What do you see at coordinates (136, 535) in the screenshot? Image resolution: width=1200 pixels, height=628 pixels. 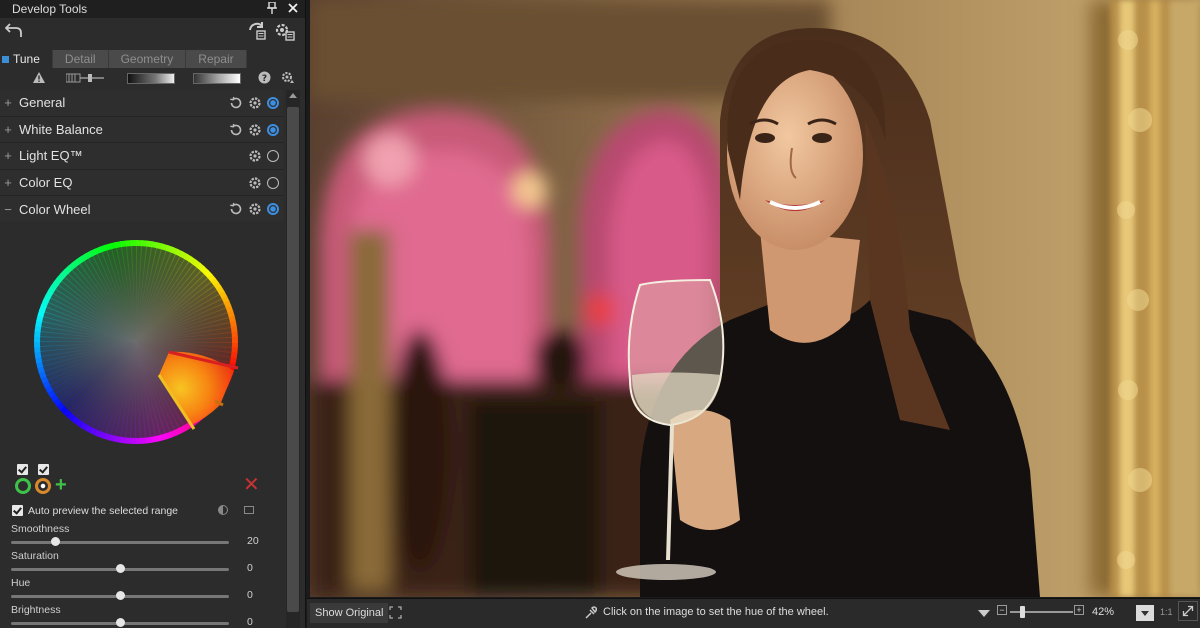 I see `smoothness-slider: Smoothness 20` at bounding box center [136, 535].